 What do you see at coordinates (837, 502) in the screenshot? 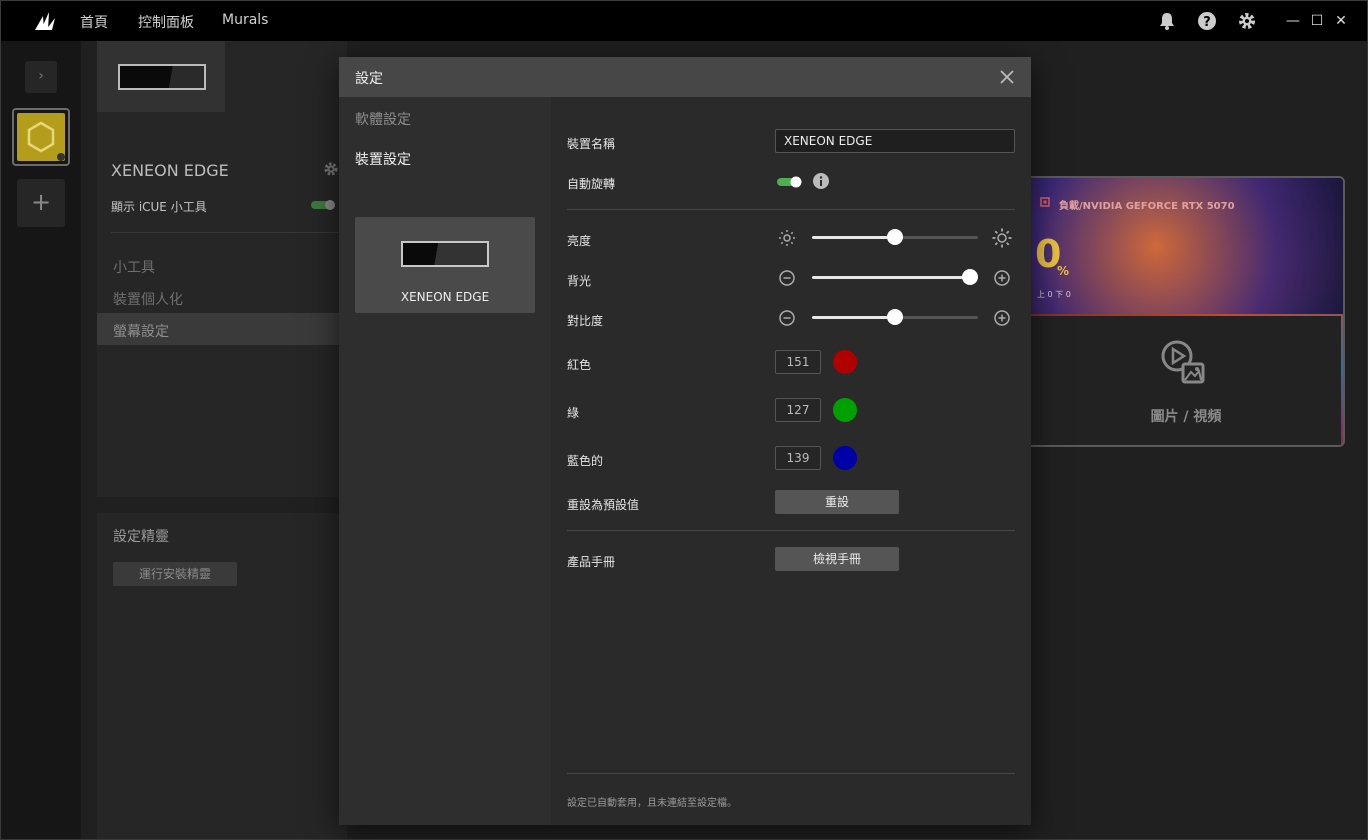
I see `reset-button: 重設` at bounding box center [837, 502].